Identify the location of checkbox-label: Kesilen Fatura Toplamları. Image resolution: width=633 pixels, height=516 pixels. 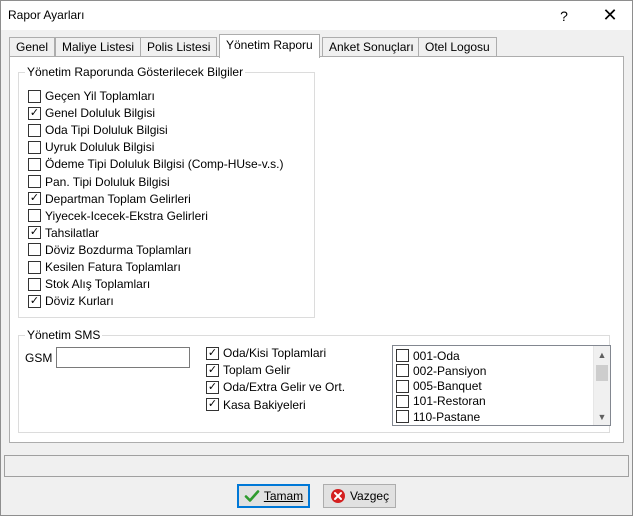
(113, 267).